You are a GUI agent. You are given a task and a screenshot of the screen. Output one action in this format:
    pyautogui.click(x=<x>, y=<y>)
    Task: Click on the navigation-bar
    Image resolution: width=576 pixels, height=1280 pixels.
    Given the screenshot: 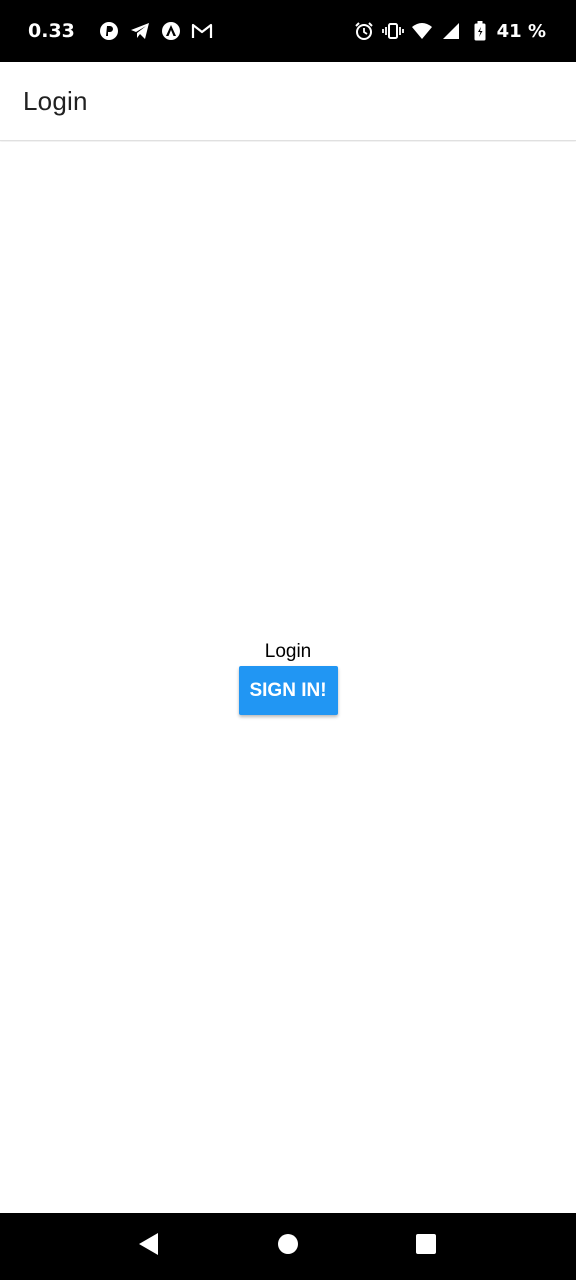 What is the action you would take?
    pyautogui.click(x=288, y=1246)
    